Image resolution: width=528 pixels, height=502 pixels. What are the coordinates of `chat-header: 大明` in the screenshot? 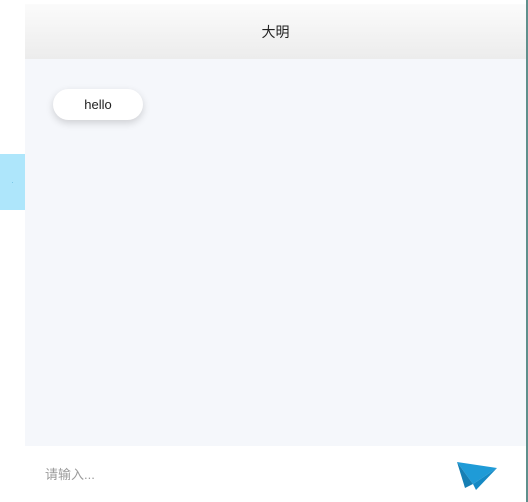 It's located at (275, 31).